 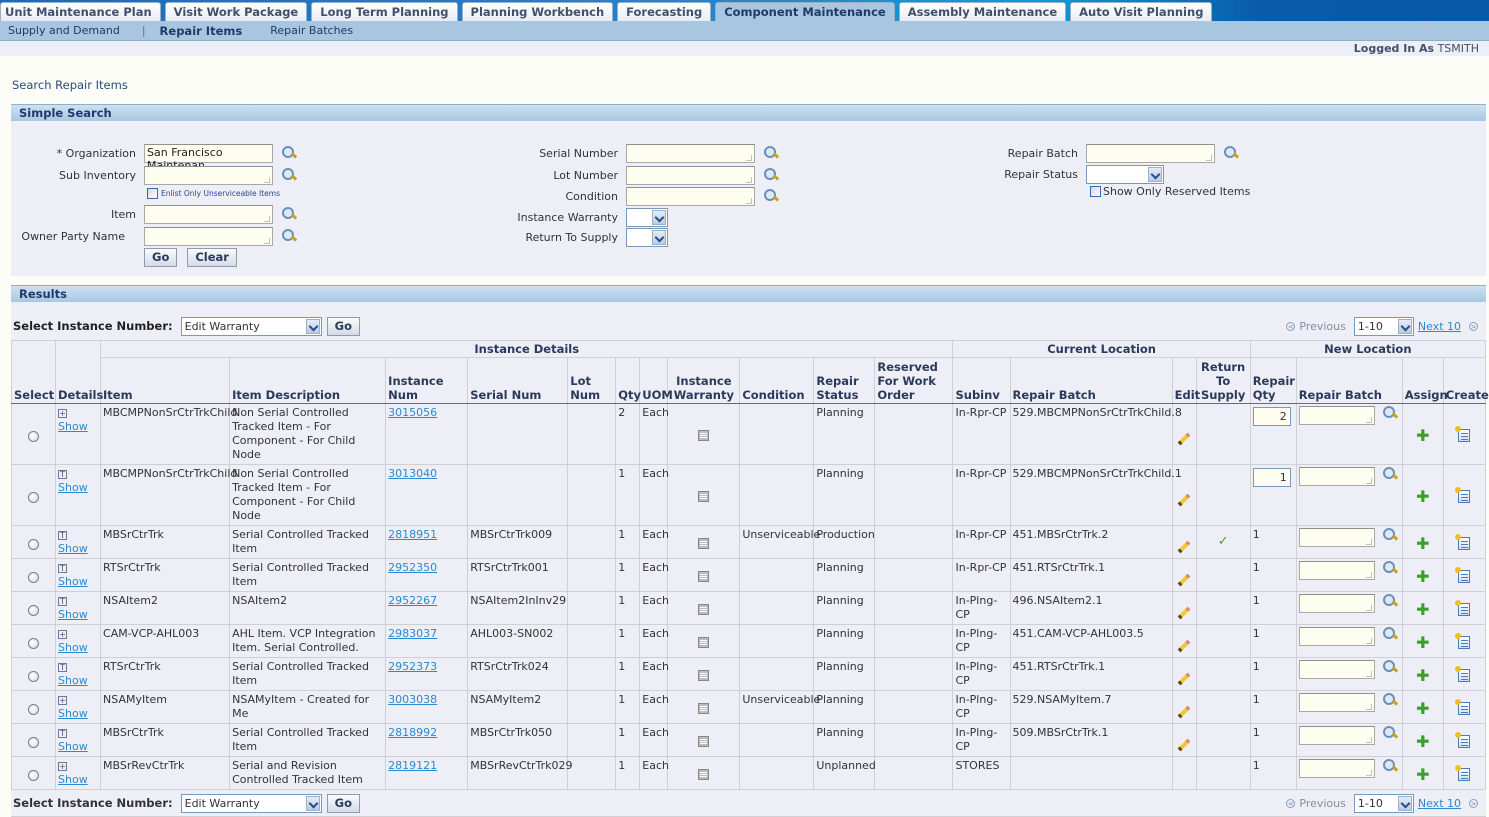 What do you see at coordinates (1439, 803) in the screenshot?
I see `next-link-bottom: Next 10` at bounding box center [1439, 803].